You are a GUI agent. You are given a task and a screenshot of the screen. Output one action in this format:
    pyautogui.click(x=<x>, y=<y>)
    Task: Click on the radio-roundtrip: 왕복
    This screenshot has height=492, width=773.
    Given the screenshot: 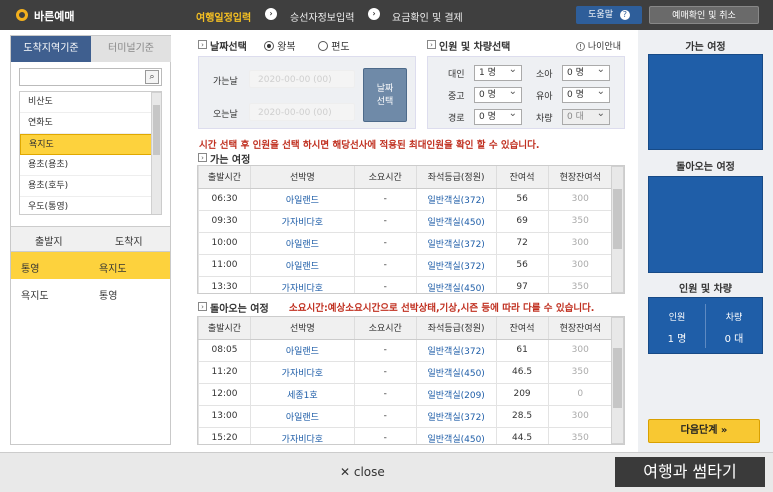 What is the action you would take?
    pyautogui.click(x=280, y=45)
    